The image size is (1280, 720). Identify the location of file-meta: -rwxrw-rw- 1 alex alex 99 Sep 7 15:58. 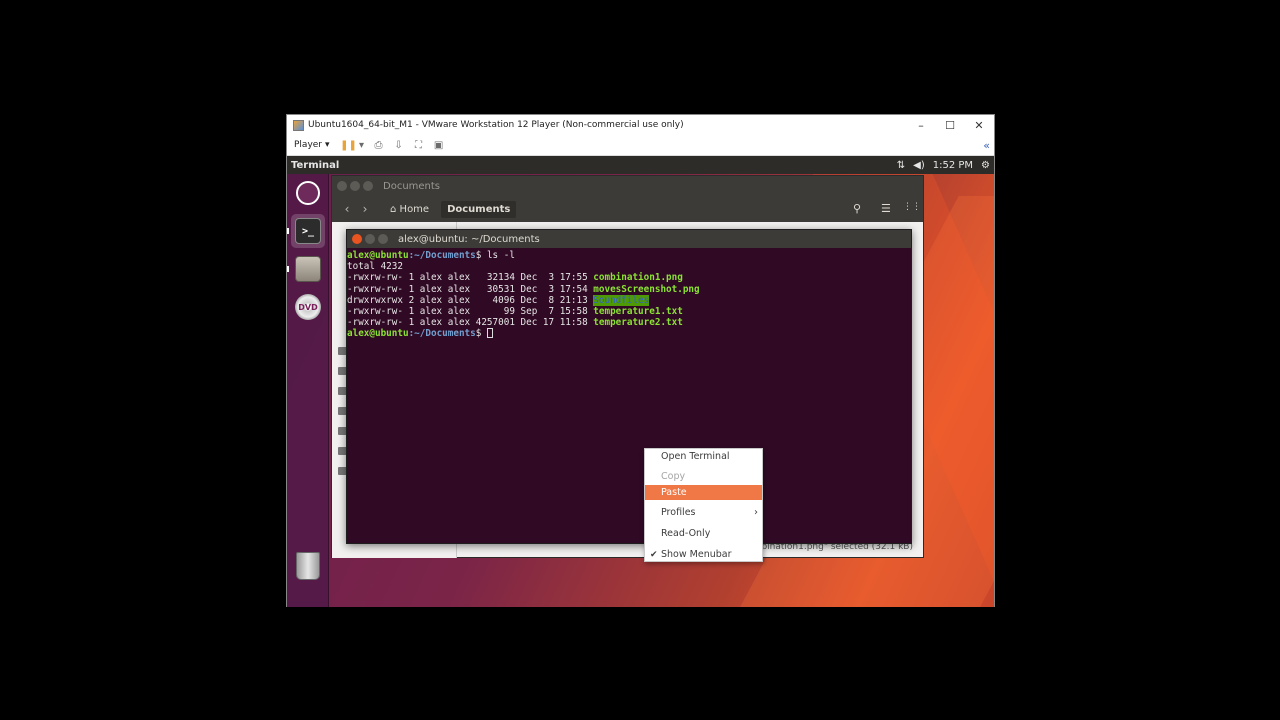
(470, 312).